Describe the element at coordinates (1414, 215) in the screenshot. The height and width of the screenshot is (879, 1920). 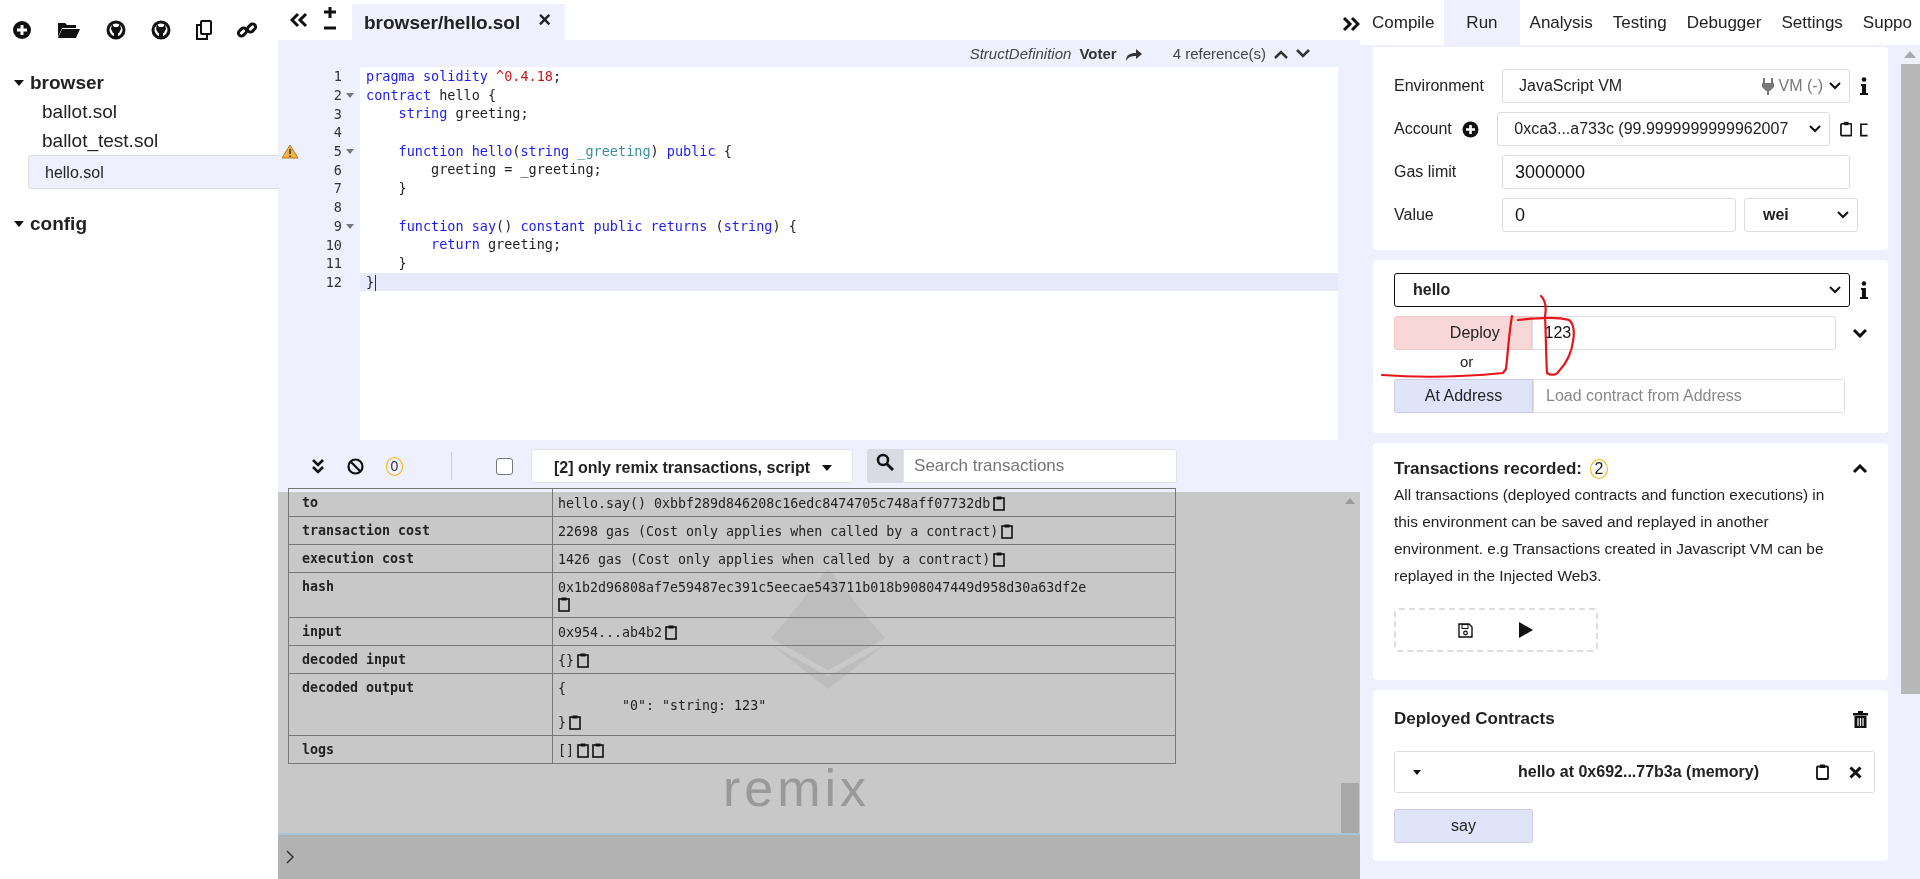
I see `field-label: Value` at that location.